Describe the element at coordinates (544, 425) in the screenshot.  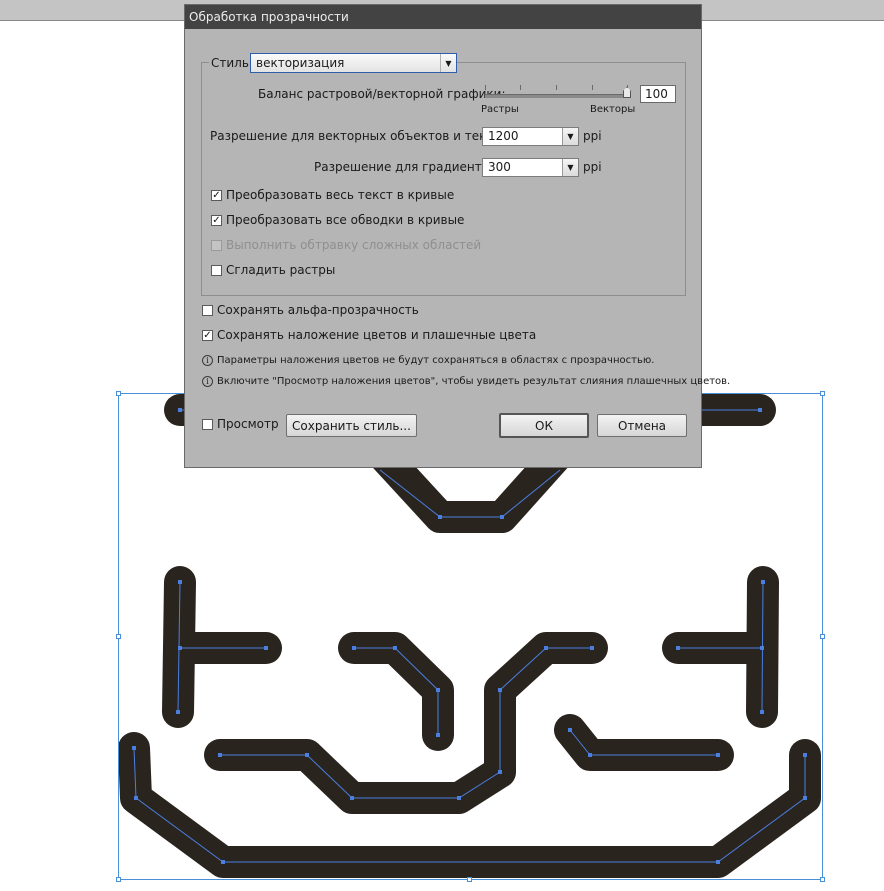
I see `ok-button: ОК` at that location.